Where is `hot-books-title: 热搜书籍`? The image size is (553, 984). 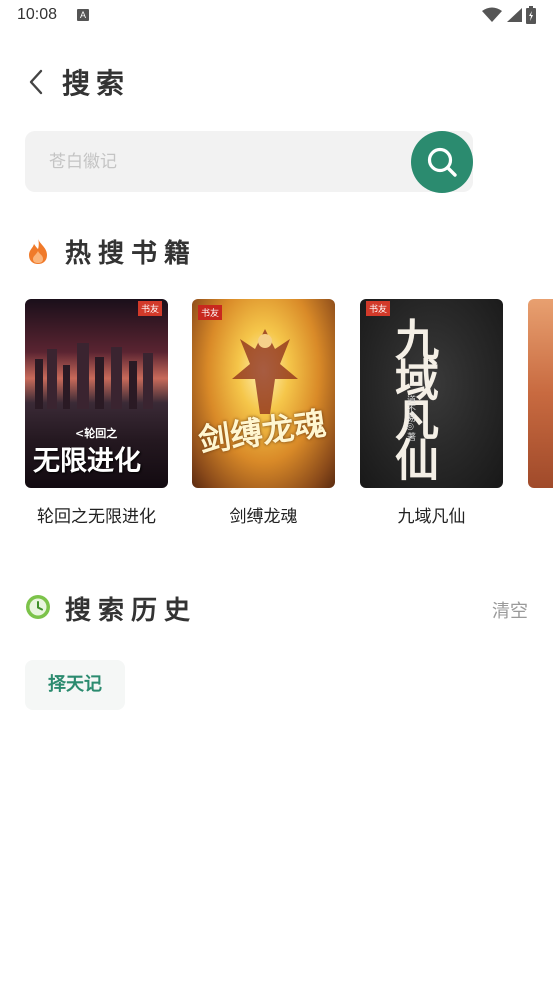
hot-books-title: 热搜书籍 is located at coordinates (131, 254).